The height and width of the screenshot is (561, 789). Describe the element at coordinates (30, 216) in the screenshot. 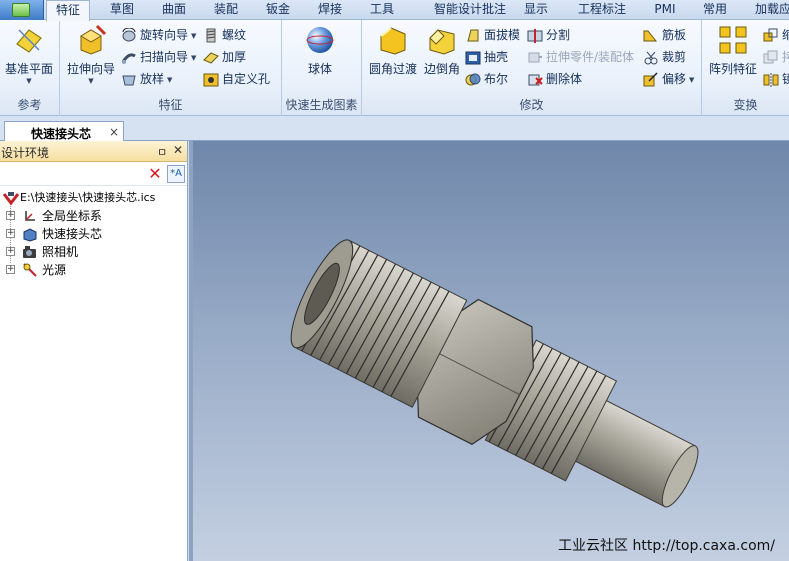

I see `coordinate-system-icon` at that location.